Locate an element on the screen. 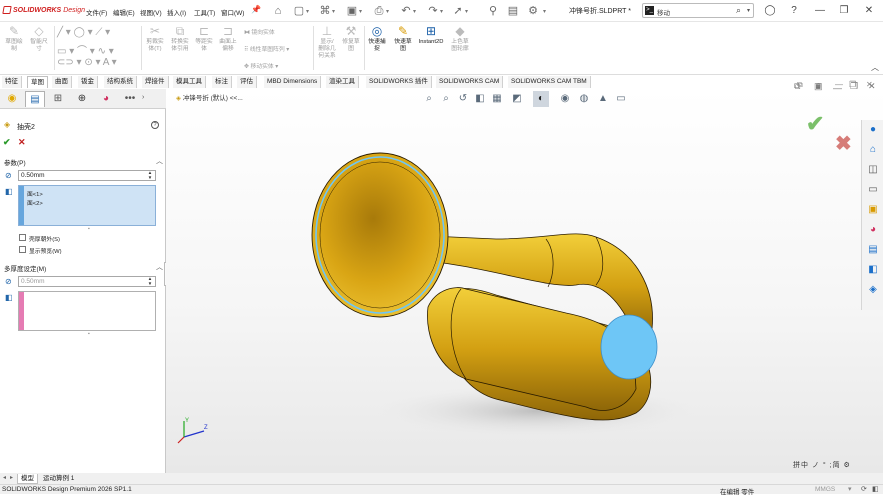  slot-tool-icon: ⊂⊃ ▾ ⊙ ▾ A ▾ is located at coordinates (87, 62).